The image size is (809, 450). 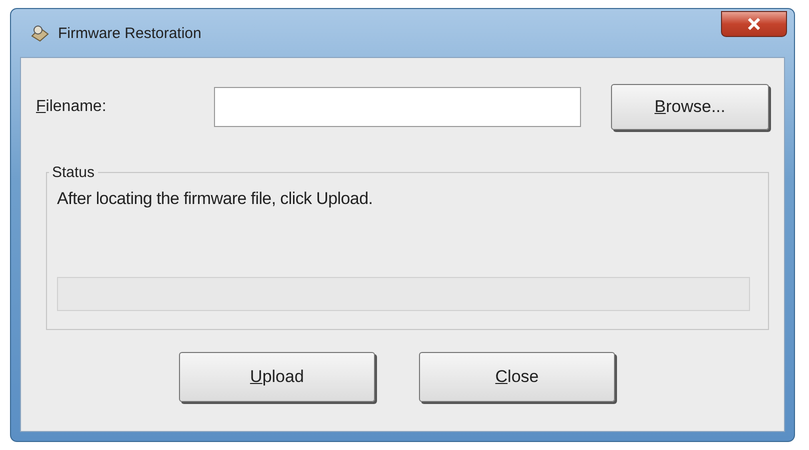 What do you see at coordinates (215, 199) in the screenshot?
I see `status-message: After locating the firmware file, click Upload.` at bounding box center [215, 199].